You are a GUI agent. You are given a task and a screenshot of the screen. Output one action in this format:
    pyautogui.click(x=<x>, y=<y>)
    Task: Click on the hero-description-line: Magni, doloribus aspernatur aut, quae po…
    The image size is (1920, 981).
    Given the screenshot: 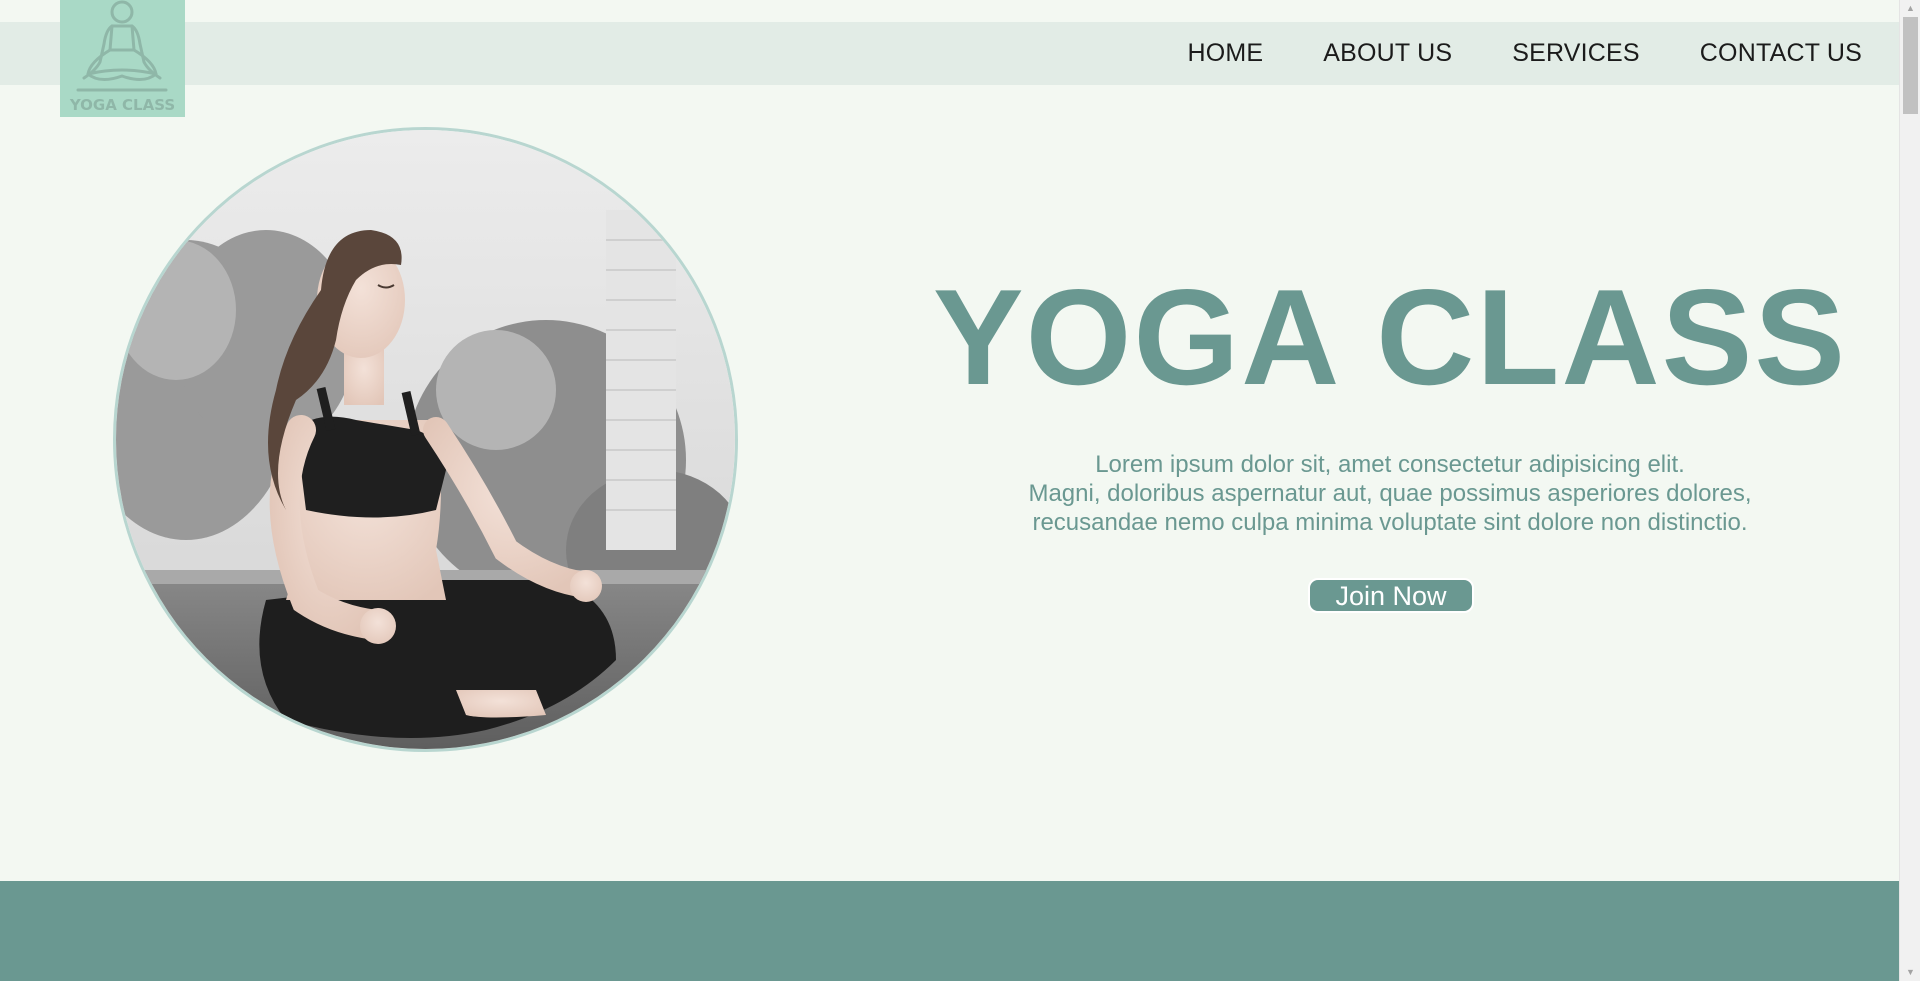 What is the action you would take?
    pyautogui.click(x=1390, y=493)
    